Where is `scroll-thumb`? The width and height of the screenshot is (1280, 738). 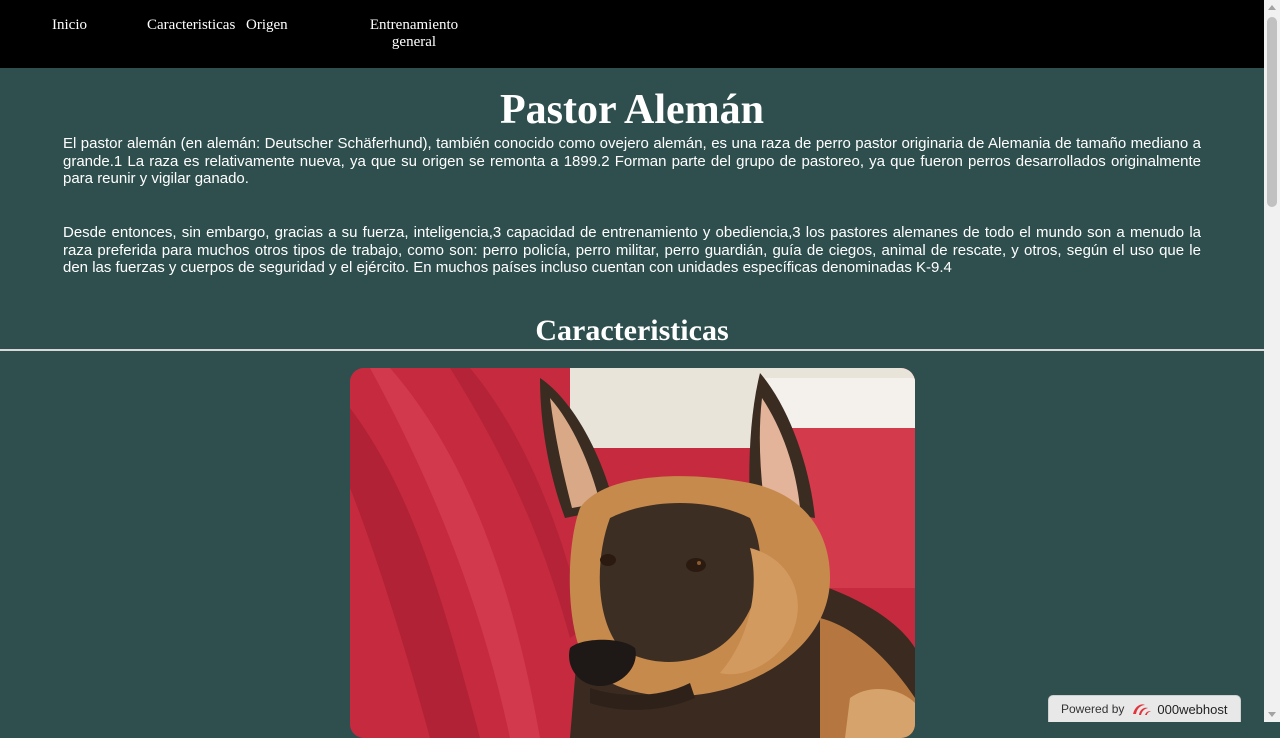 scroll-thumb is located at coordinates (1272, 112).